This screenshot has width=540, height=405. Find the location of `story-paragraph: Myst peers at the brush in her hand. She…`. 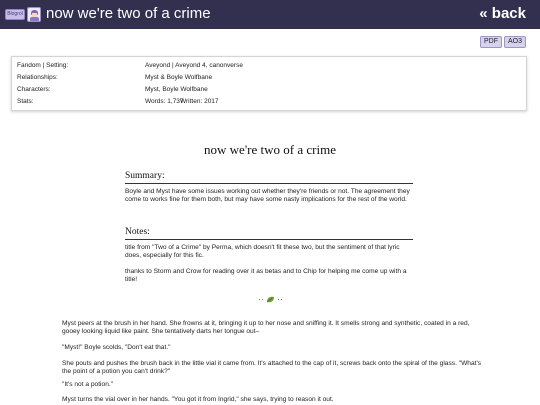

story-paragraph: Myst peers at the brush in her hand. She… is located at coordinates (266, 328).